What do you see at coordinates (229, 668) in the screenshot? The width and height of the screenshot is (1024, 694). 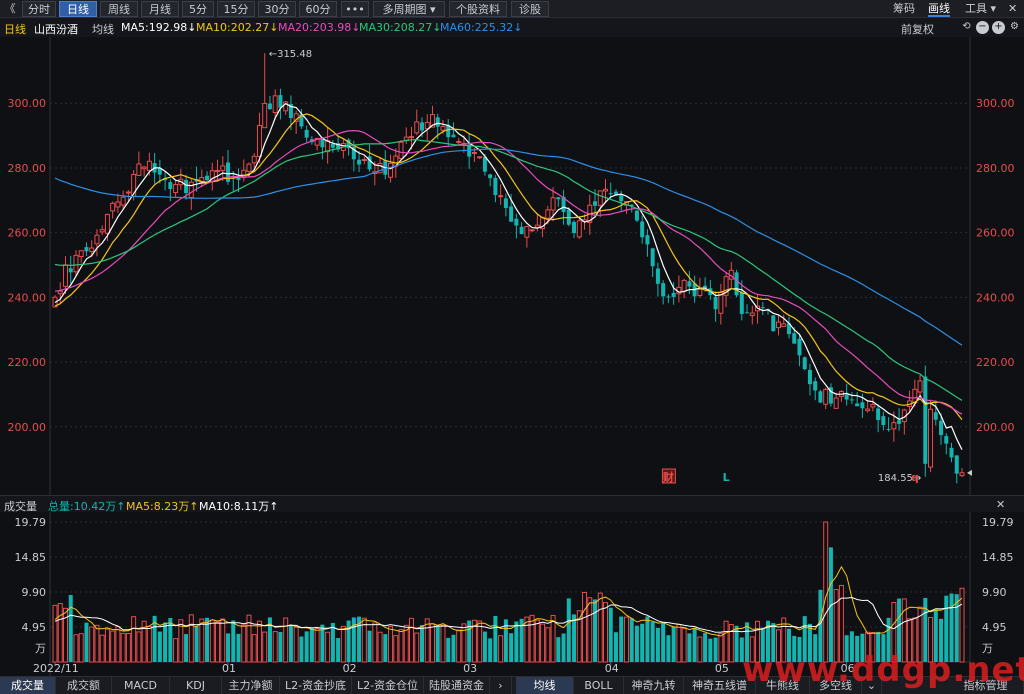 I see `x-date-label: 01` at bounding box center [229, 668].